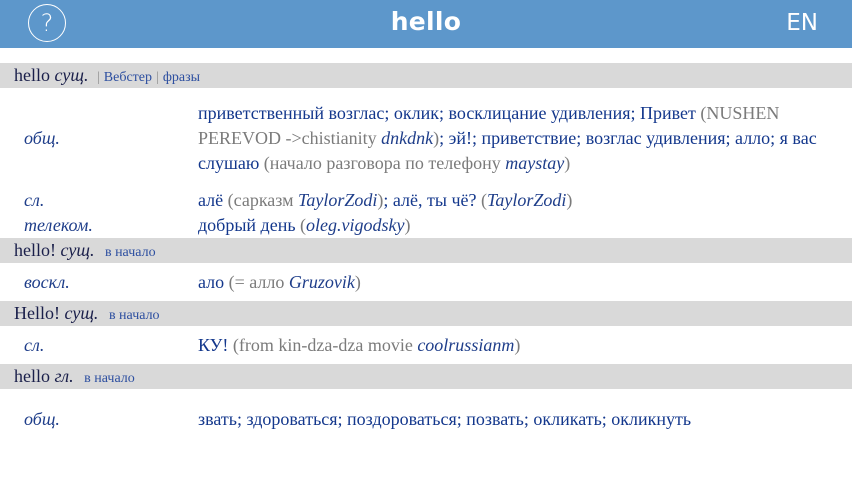 The height and width of the screenshot is (480, 852). What do you see at coordinates (325, 344) in the screenshot?
I see `translation-note: (from kin-dza-dza movie` at bounding box center [325, 344].